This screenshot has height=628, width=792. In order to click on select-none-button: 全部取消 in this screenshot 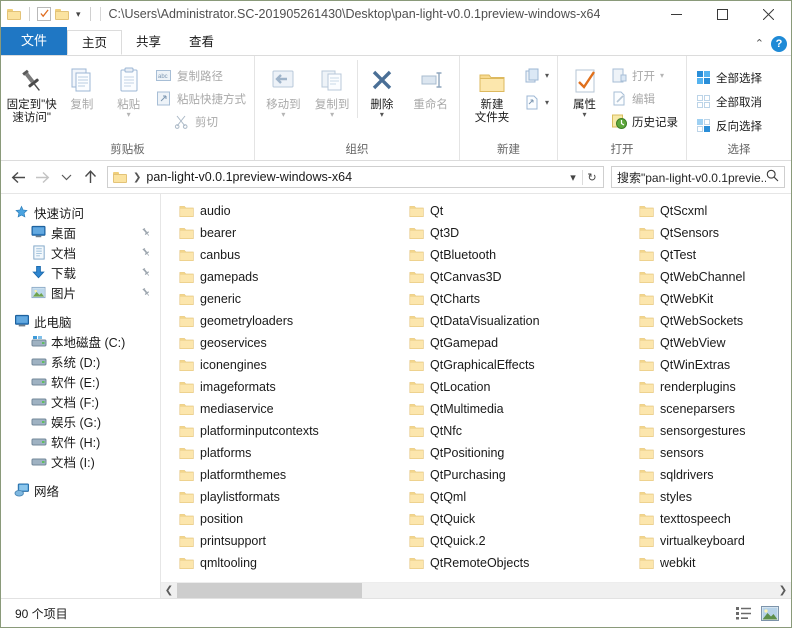, I will do `click(728, 101)`.